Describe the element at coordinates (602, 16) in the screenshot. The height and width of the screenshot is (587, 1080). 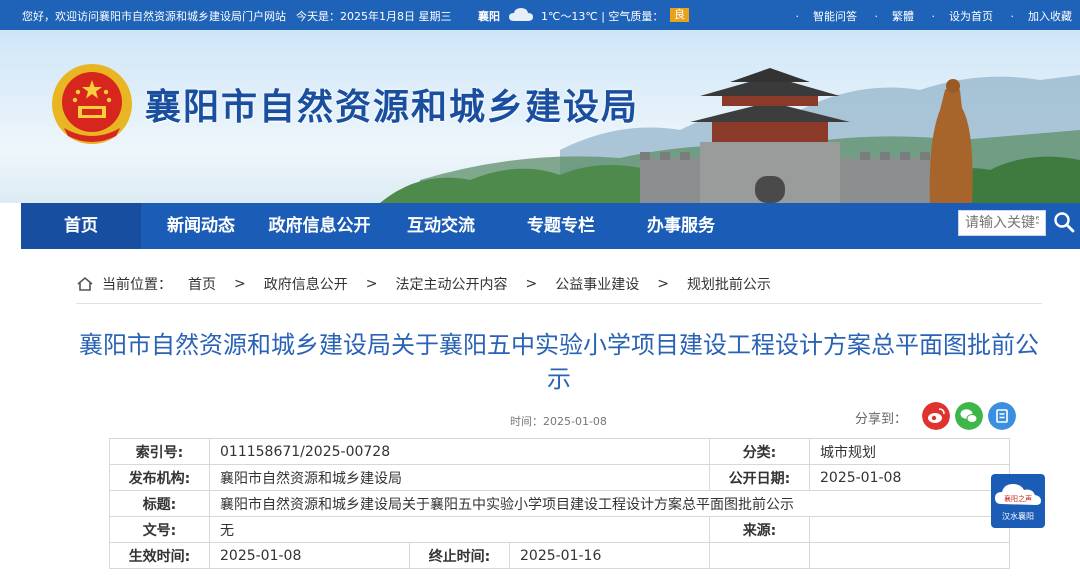
I see `weather-temp: 1℃～13℃ | 空气质量：` at that location.